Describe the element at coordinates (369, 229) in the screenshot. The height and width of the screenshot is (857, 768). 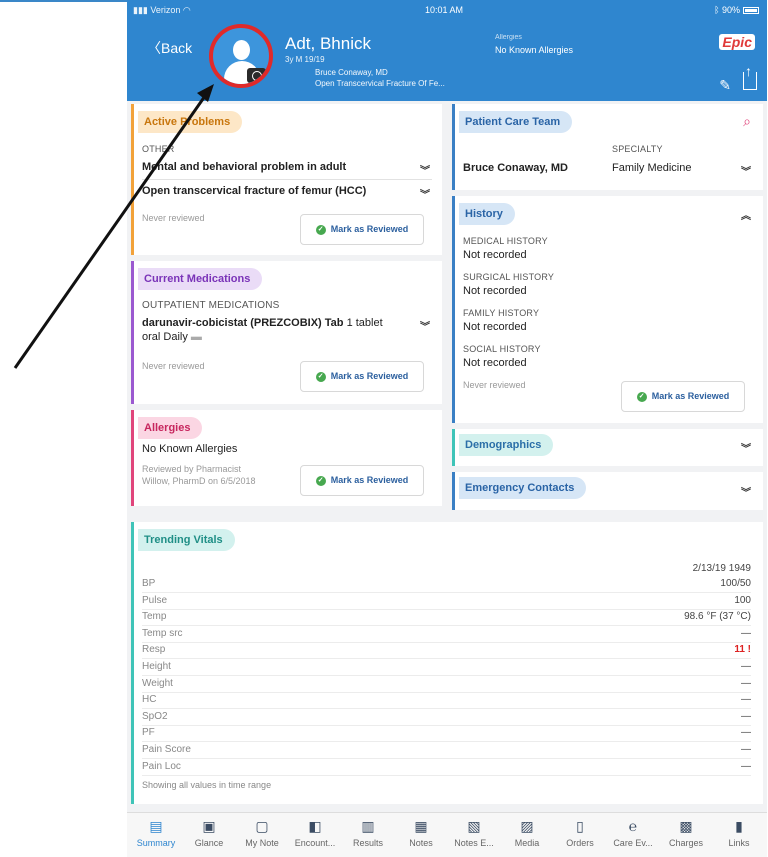
I see `mark-reviewed-label: Mark as Reviewed` at that location.